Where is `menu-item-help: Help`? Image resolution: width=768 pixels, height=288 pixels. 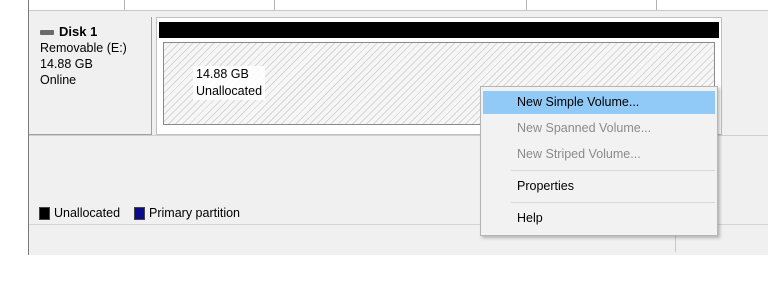 menu-item-help: Help is located at coordinates (599, 218).